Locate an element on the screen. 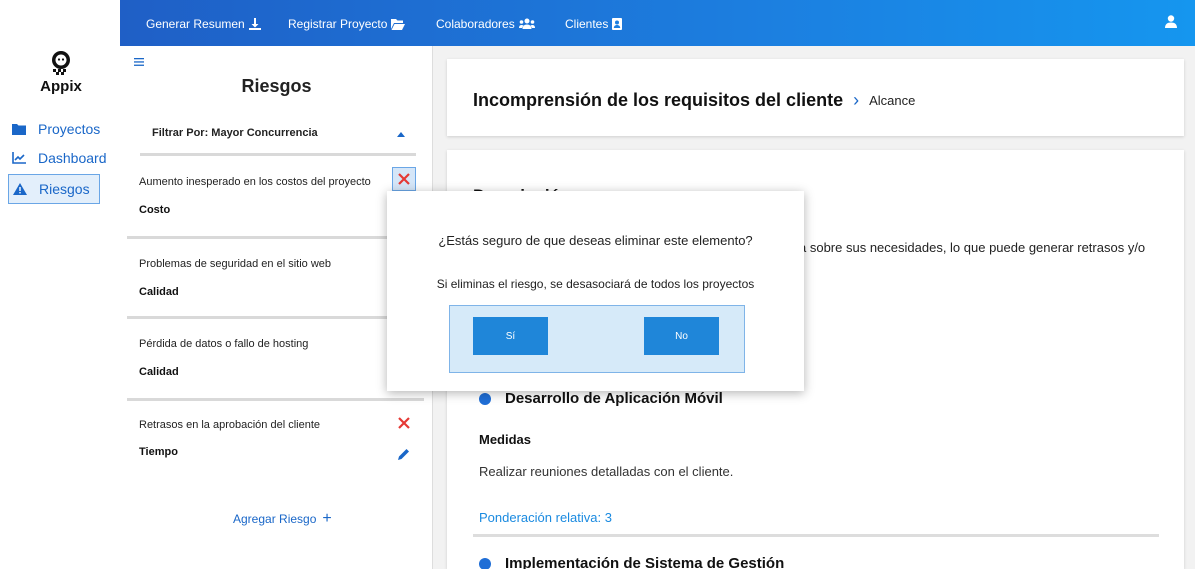  chevron-right-icon: › is located at coordinates (856, 100).